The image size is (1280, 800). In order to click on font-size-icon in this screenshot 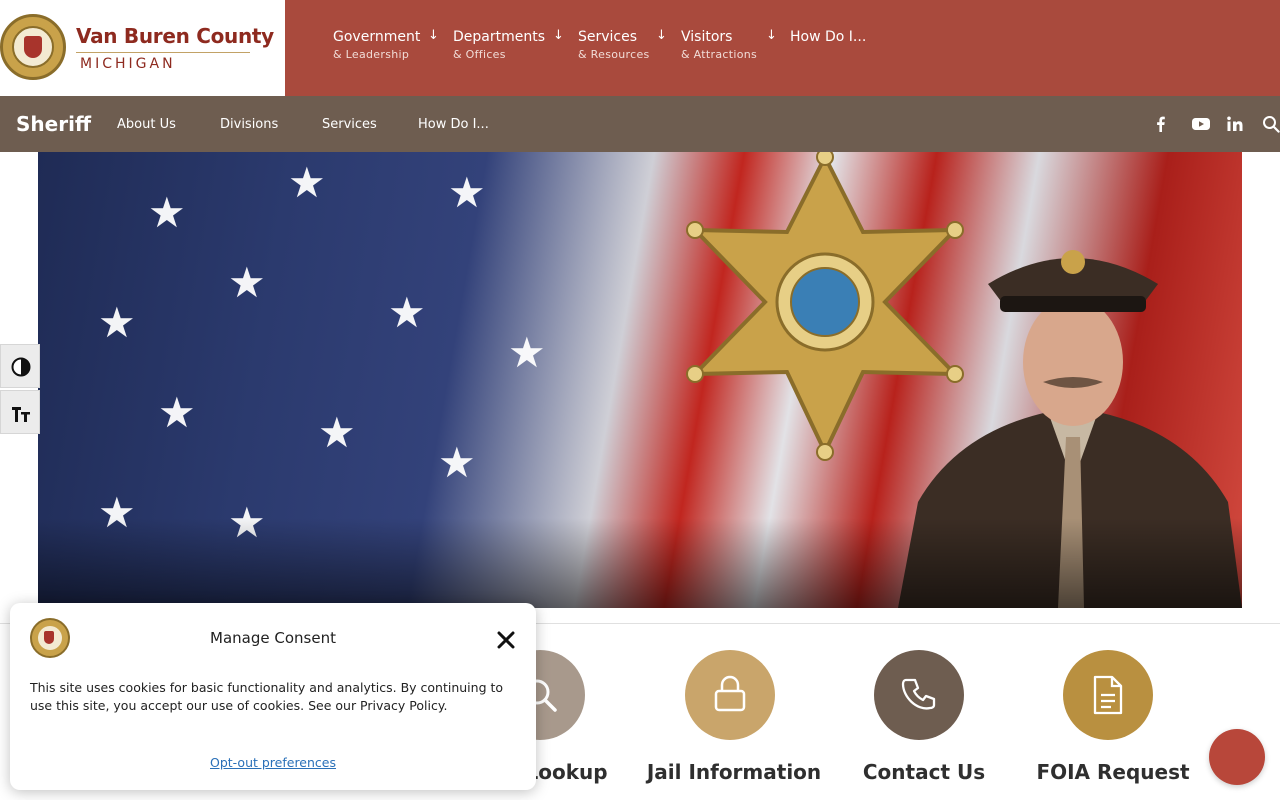, I will do `click(21, 414)`.